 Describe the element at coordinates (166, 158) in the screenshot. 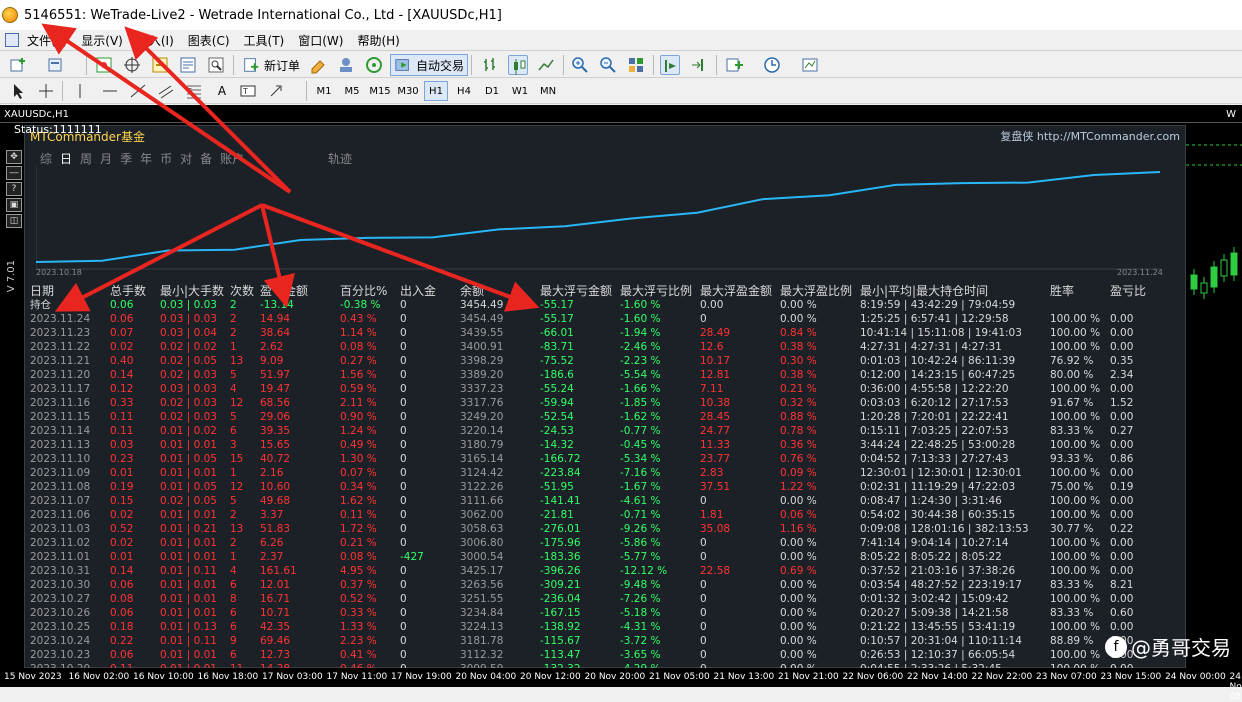

I see `tab-6: 币` at that location.